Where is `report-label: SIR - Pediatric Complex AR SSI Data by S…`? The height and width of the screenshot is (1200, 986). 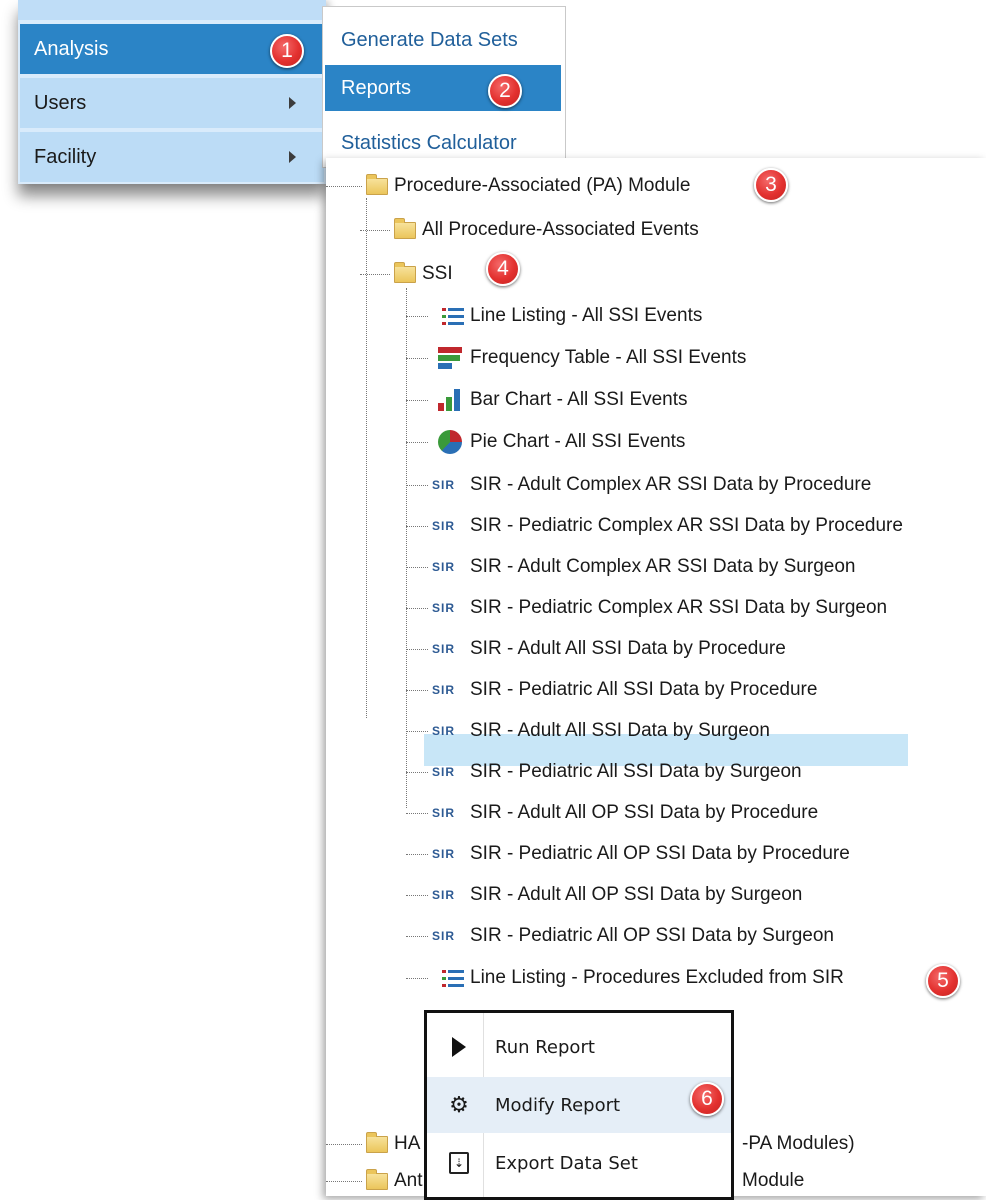
report-label: SIR - Pediatric Complex AR SSI Data by S… is located at coordinates (679, 607).